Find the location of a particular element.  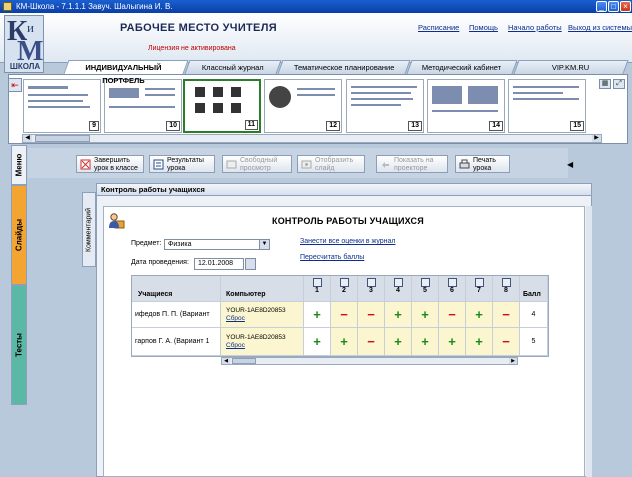

tab-methodical-room: Методический кабинет is located at coordinates (462, 67).